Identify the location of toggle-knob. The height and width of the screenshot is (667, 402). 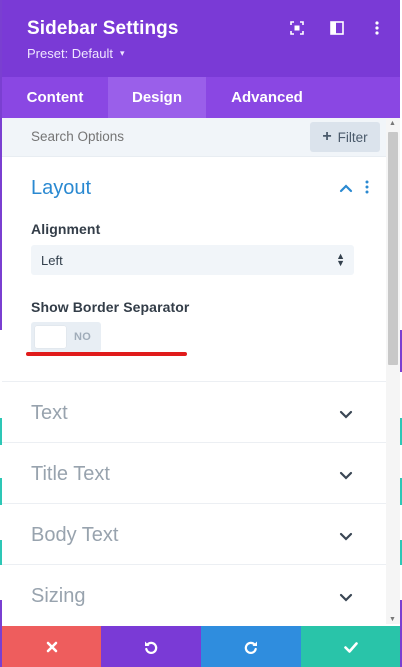
(50, 337).